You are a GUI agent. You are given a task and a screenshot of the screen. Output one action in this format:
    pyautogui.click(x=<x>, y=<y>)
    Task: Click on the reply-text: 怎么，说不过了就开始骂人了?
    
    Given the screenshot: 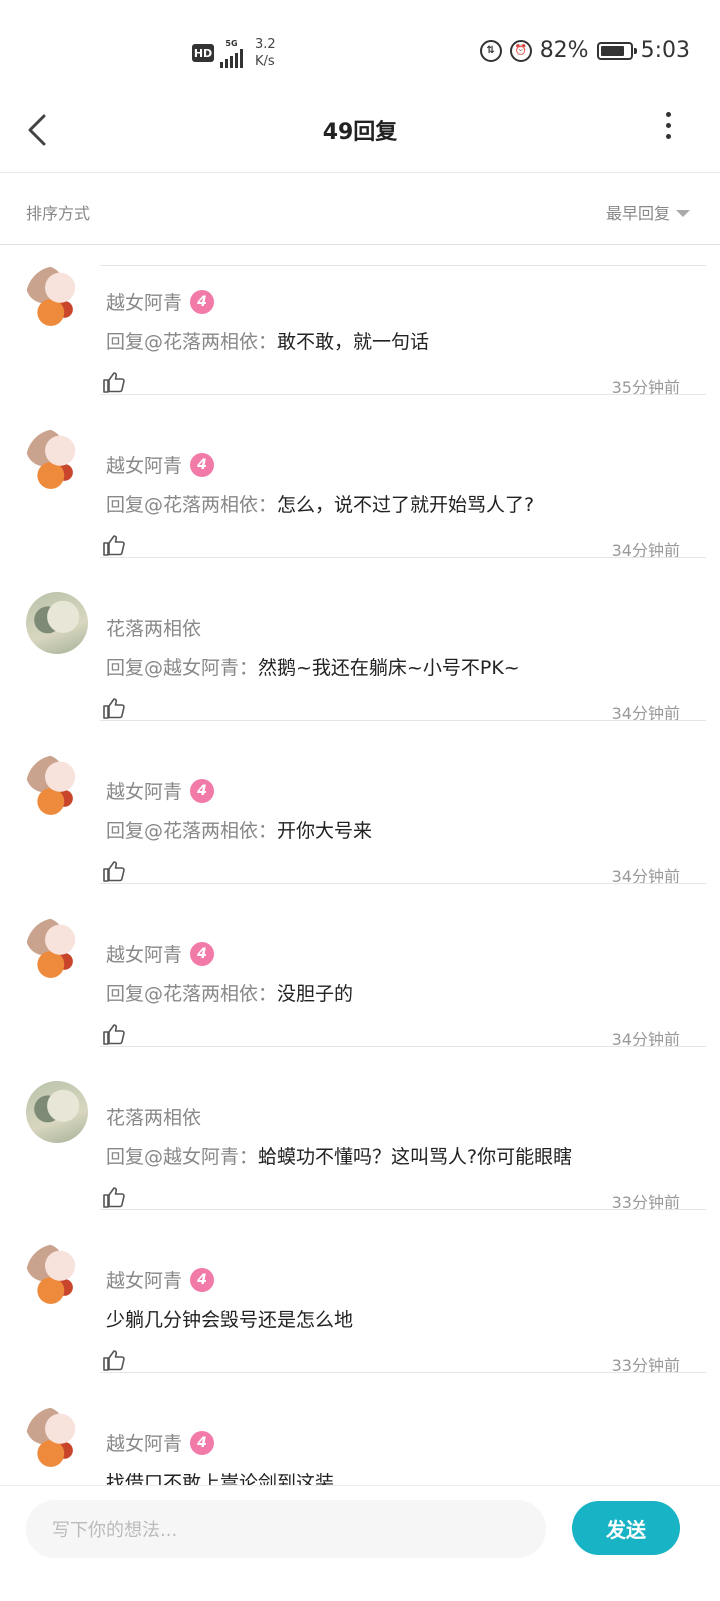 What is the action you would take?
    pyautogui.click(x=406, y=505)
    